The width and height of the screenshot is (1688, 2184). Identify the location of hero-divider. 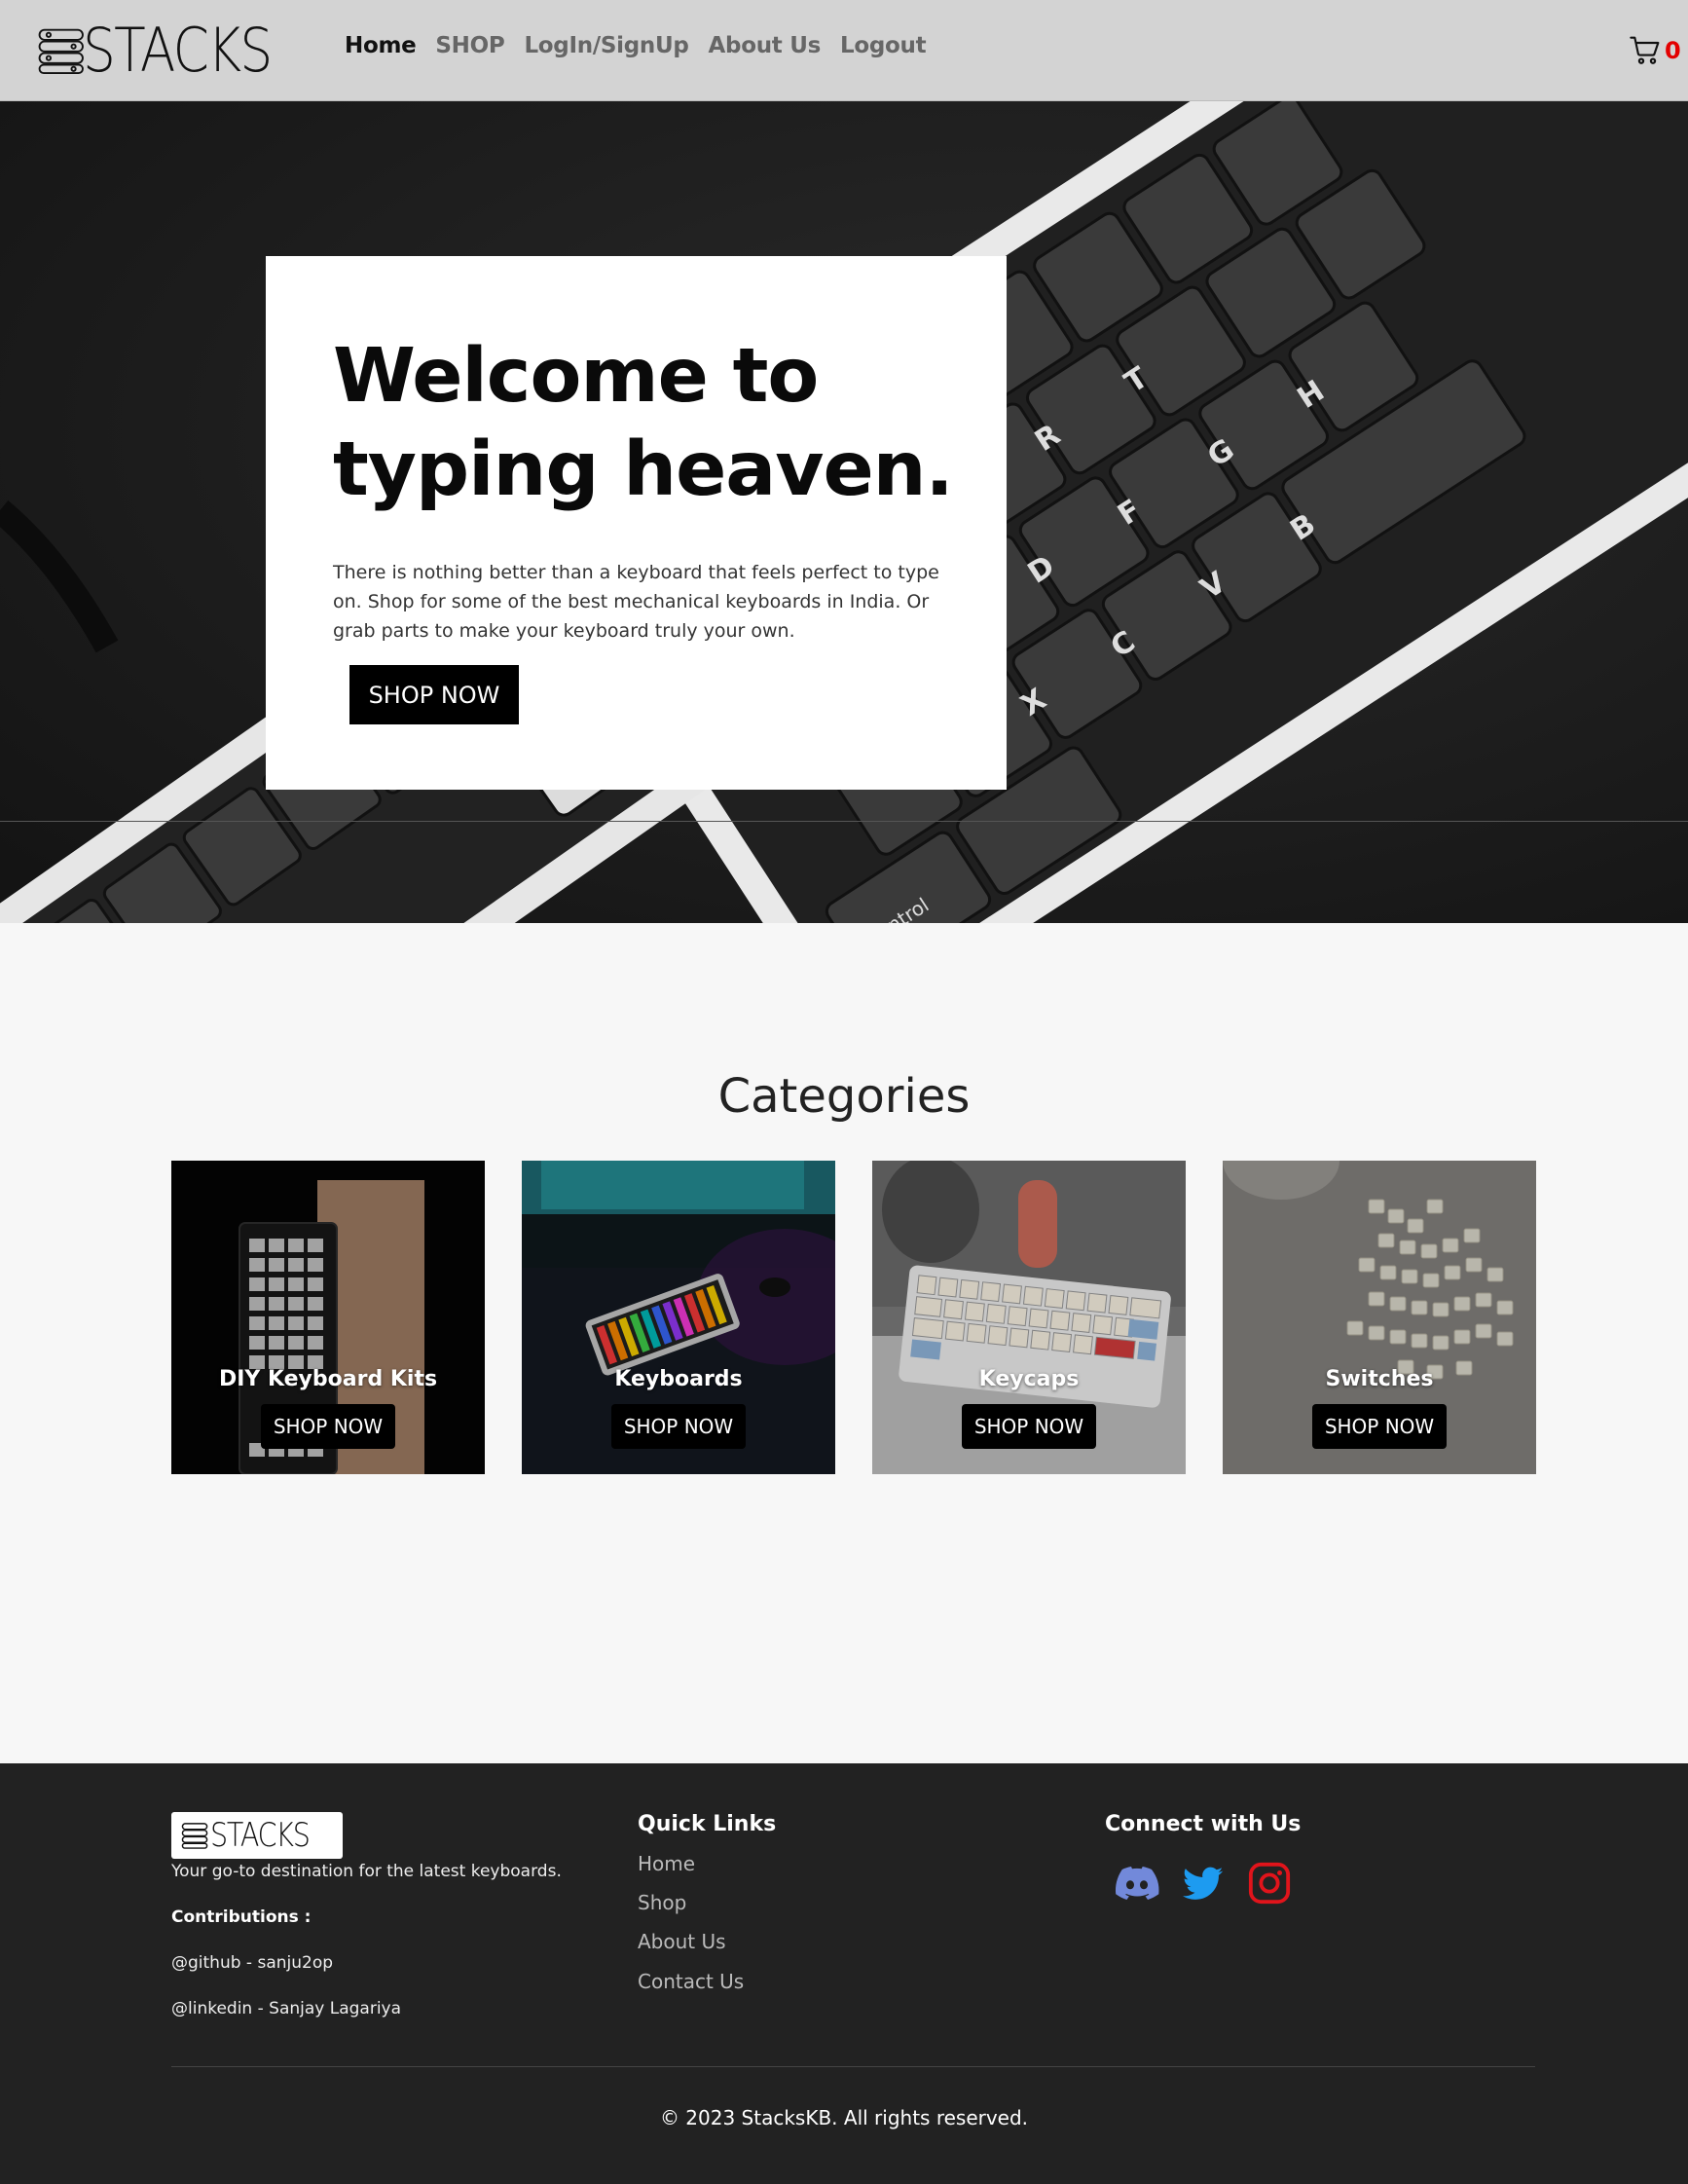
(844, 821).